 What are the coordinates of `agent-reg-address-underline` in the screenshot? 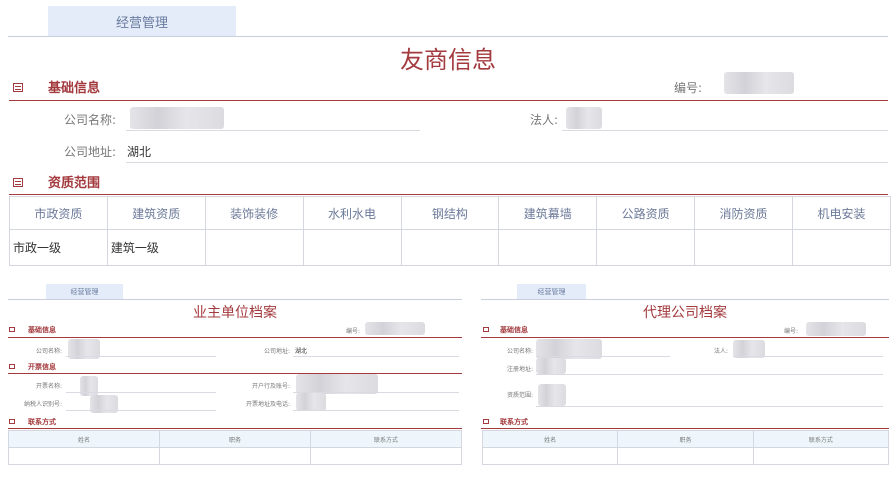 It's located at (709, 374).